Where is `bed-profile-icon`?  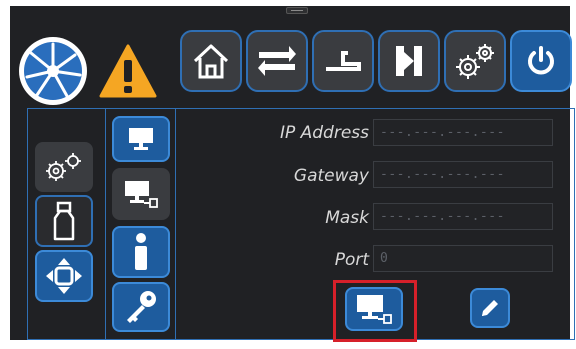
bed-profile-icon is located at coordinates (343, 61).